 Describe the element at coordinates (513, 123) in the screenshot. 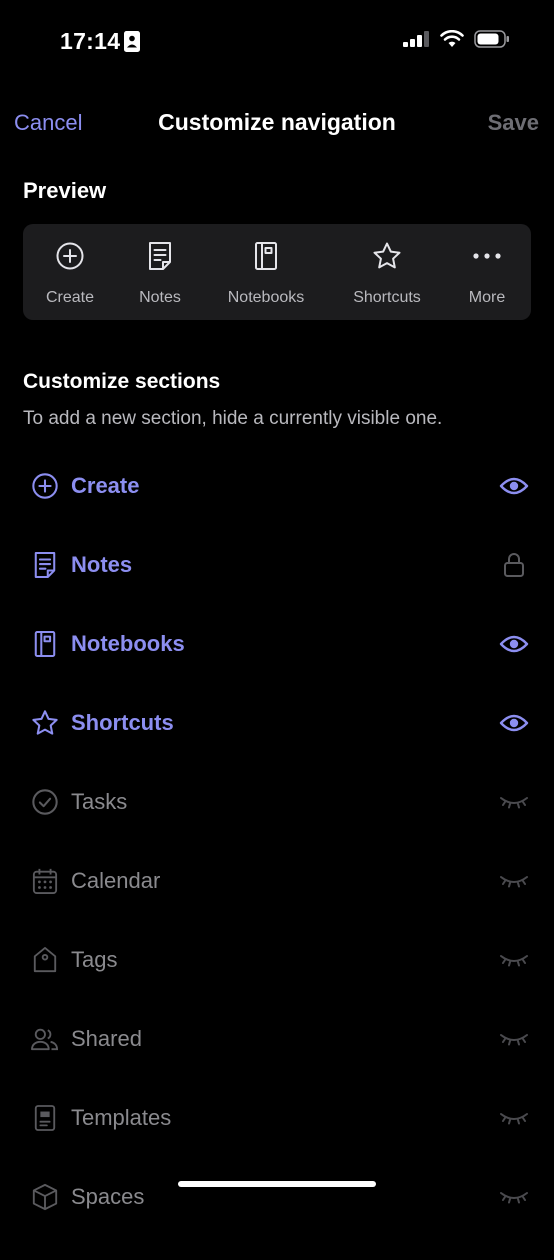

I see `save-button: Save` at that location.